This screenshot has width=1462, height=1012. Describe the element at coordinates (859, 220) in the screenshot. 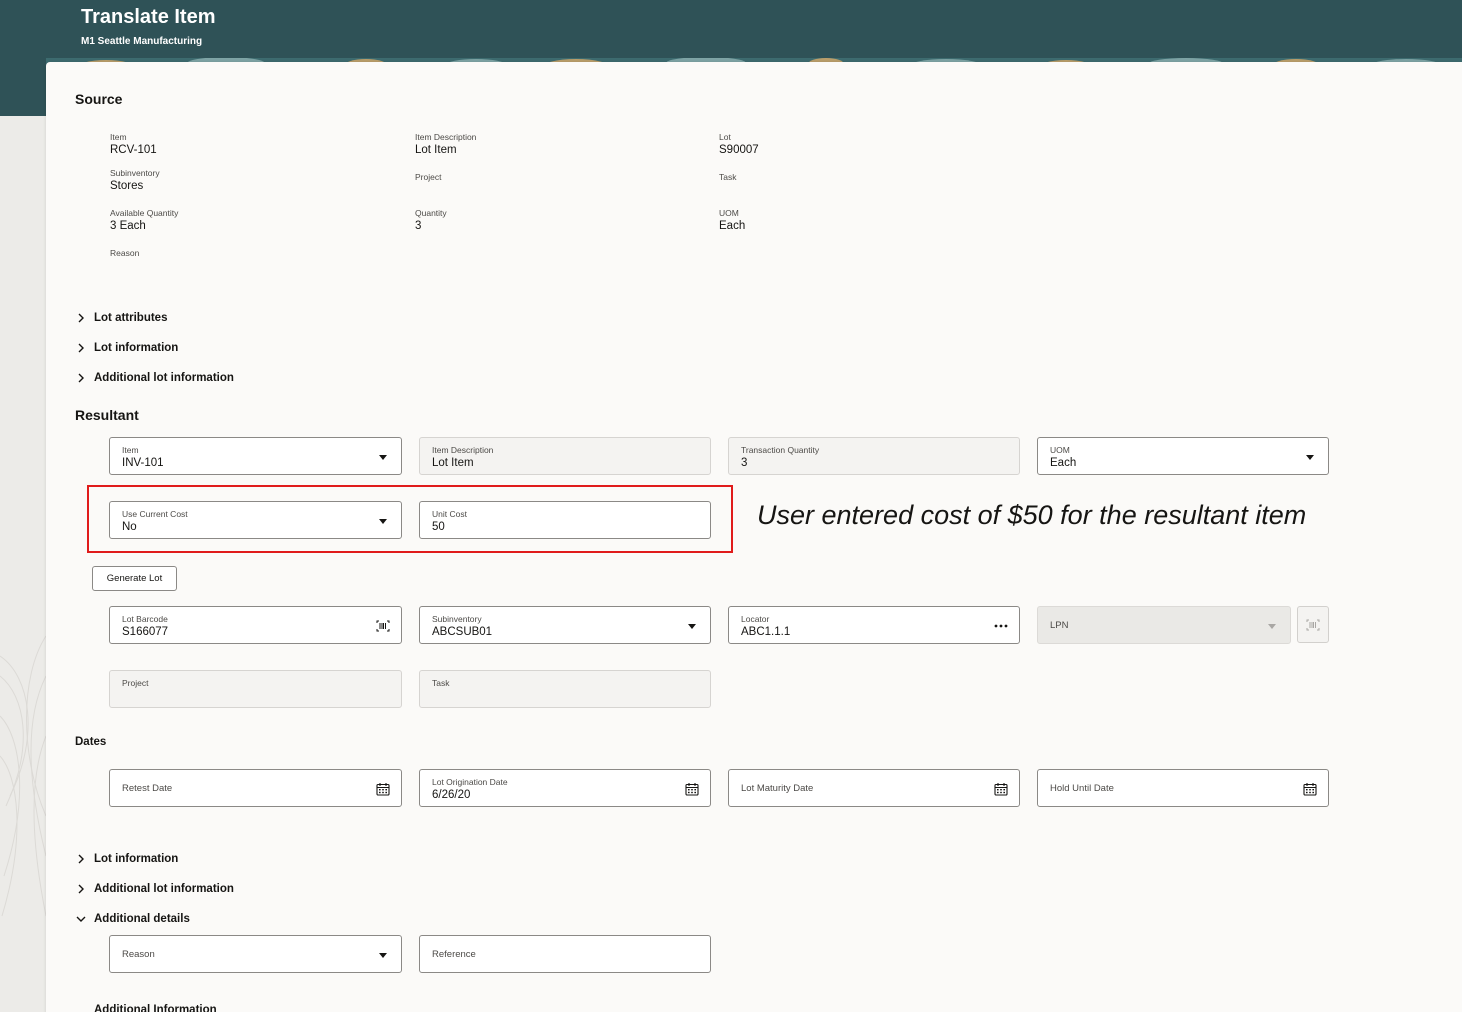

I see `source-uom: UOM Each` at that location.